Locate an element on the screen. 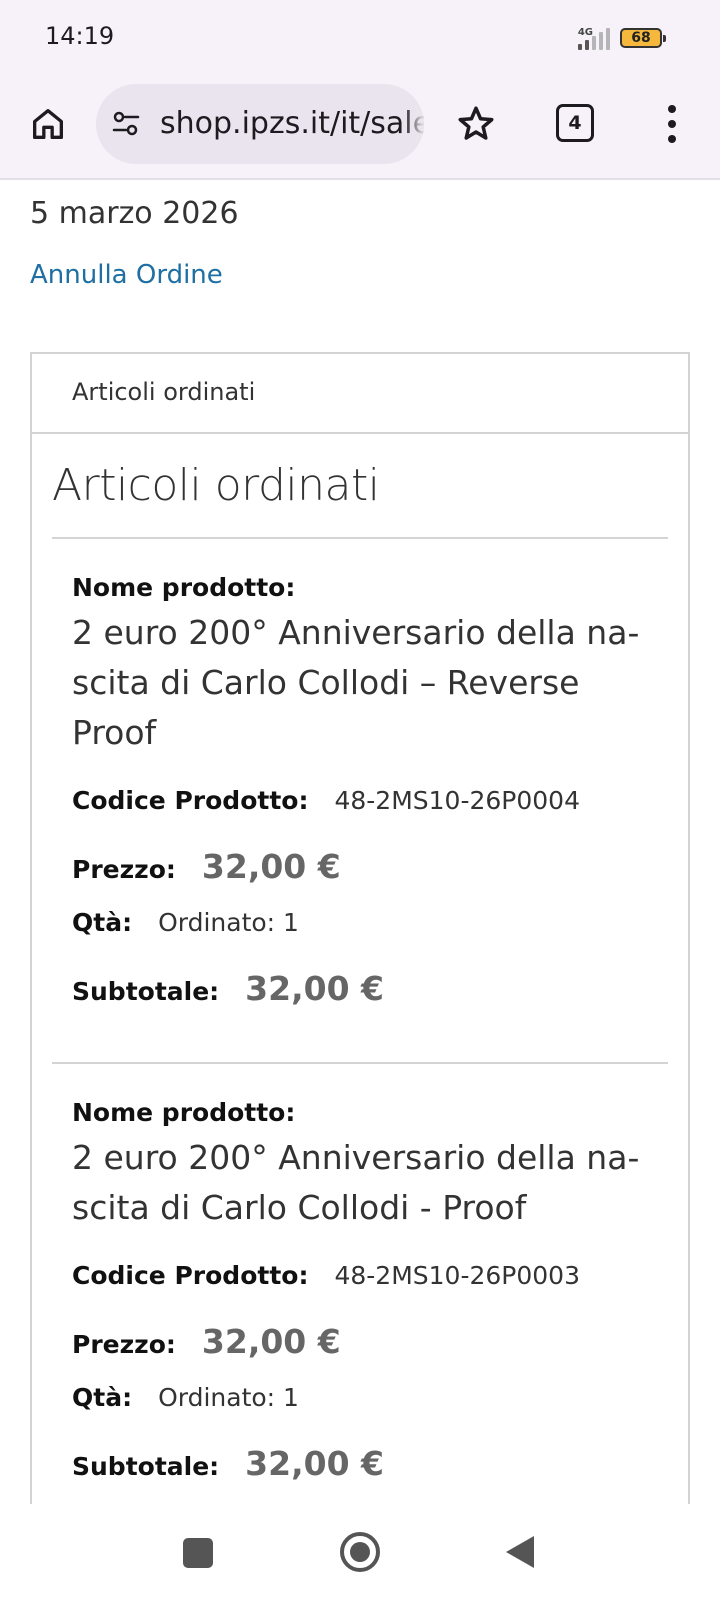 This screenshot has width=720, height=1600. url-text: shop.ipzs.it/it/sales/order/view is located at coordinates (292, 123).